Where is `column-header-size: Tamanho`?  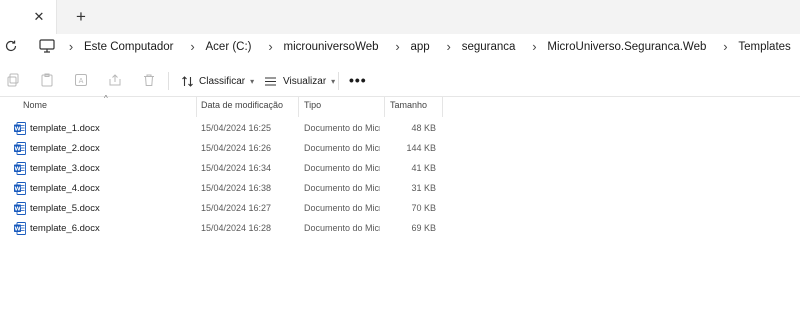 column-header-size: Tamanho is located at coordinates (408, 105).